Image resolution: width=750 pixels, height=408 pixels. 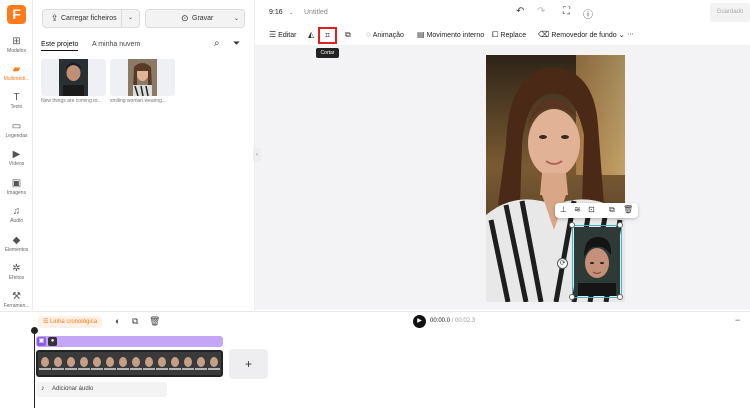 I want to click on add-clip-button: +, so click(x=248, y=364).